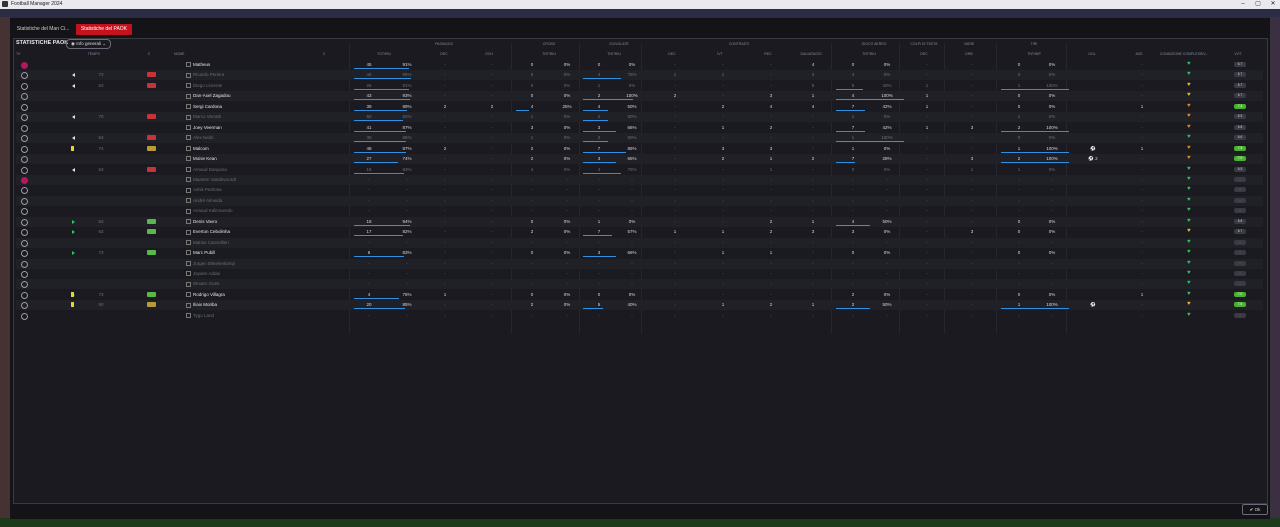 The width and height of the screenshot is (1280, 527). I want to click on player-name: Adrià Pedrosa, so click(204, 190).